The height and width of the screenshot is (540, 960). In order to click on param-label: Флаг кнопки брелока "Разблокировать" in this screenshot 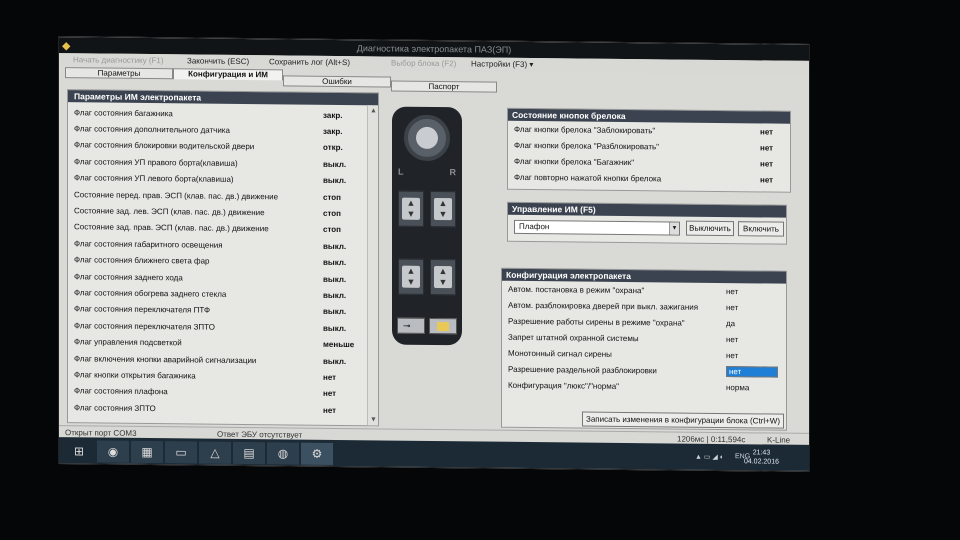, I will do `click(586, 145)`.